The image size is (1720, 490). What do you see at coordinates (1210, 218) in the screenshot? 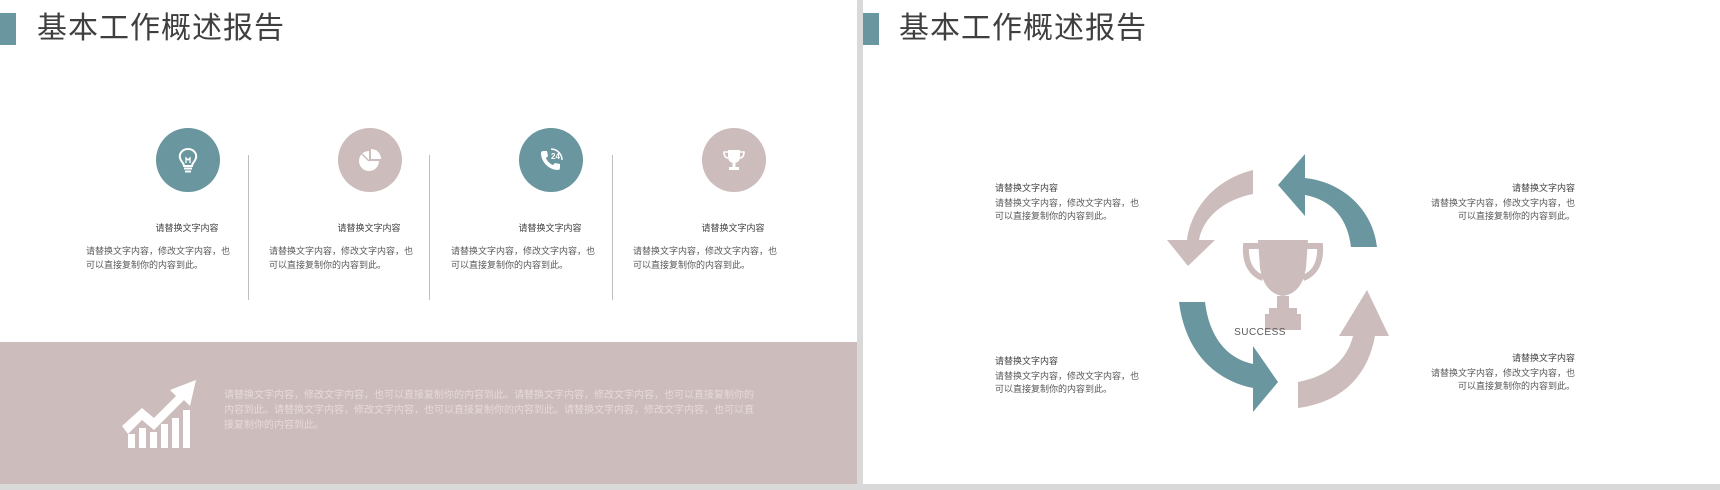
I see `cycle-arrow-top-left` at bounding box center [1210, 218].